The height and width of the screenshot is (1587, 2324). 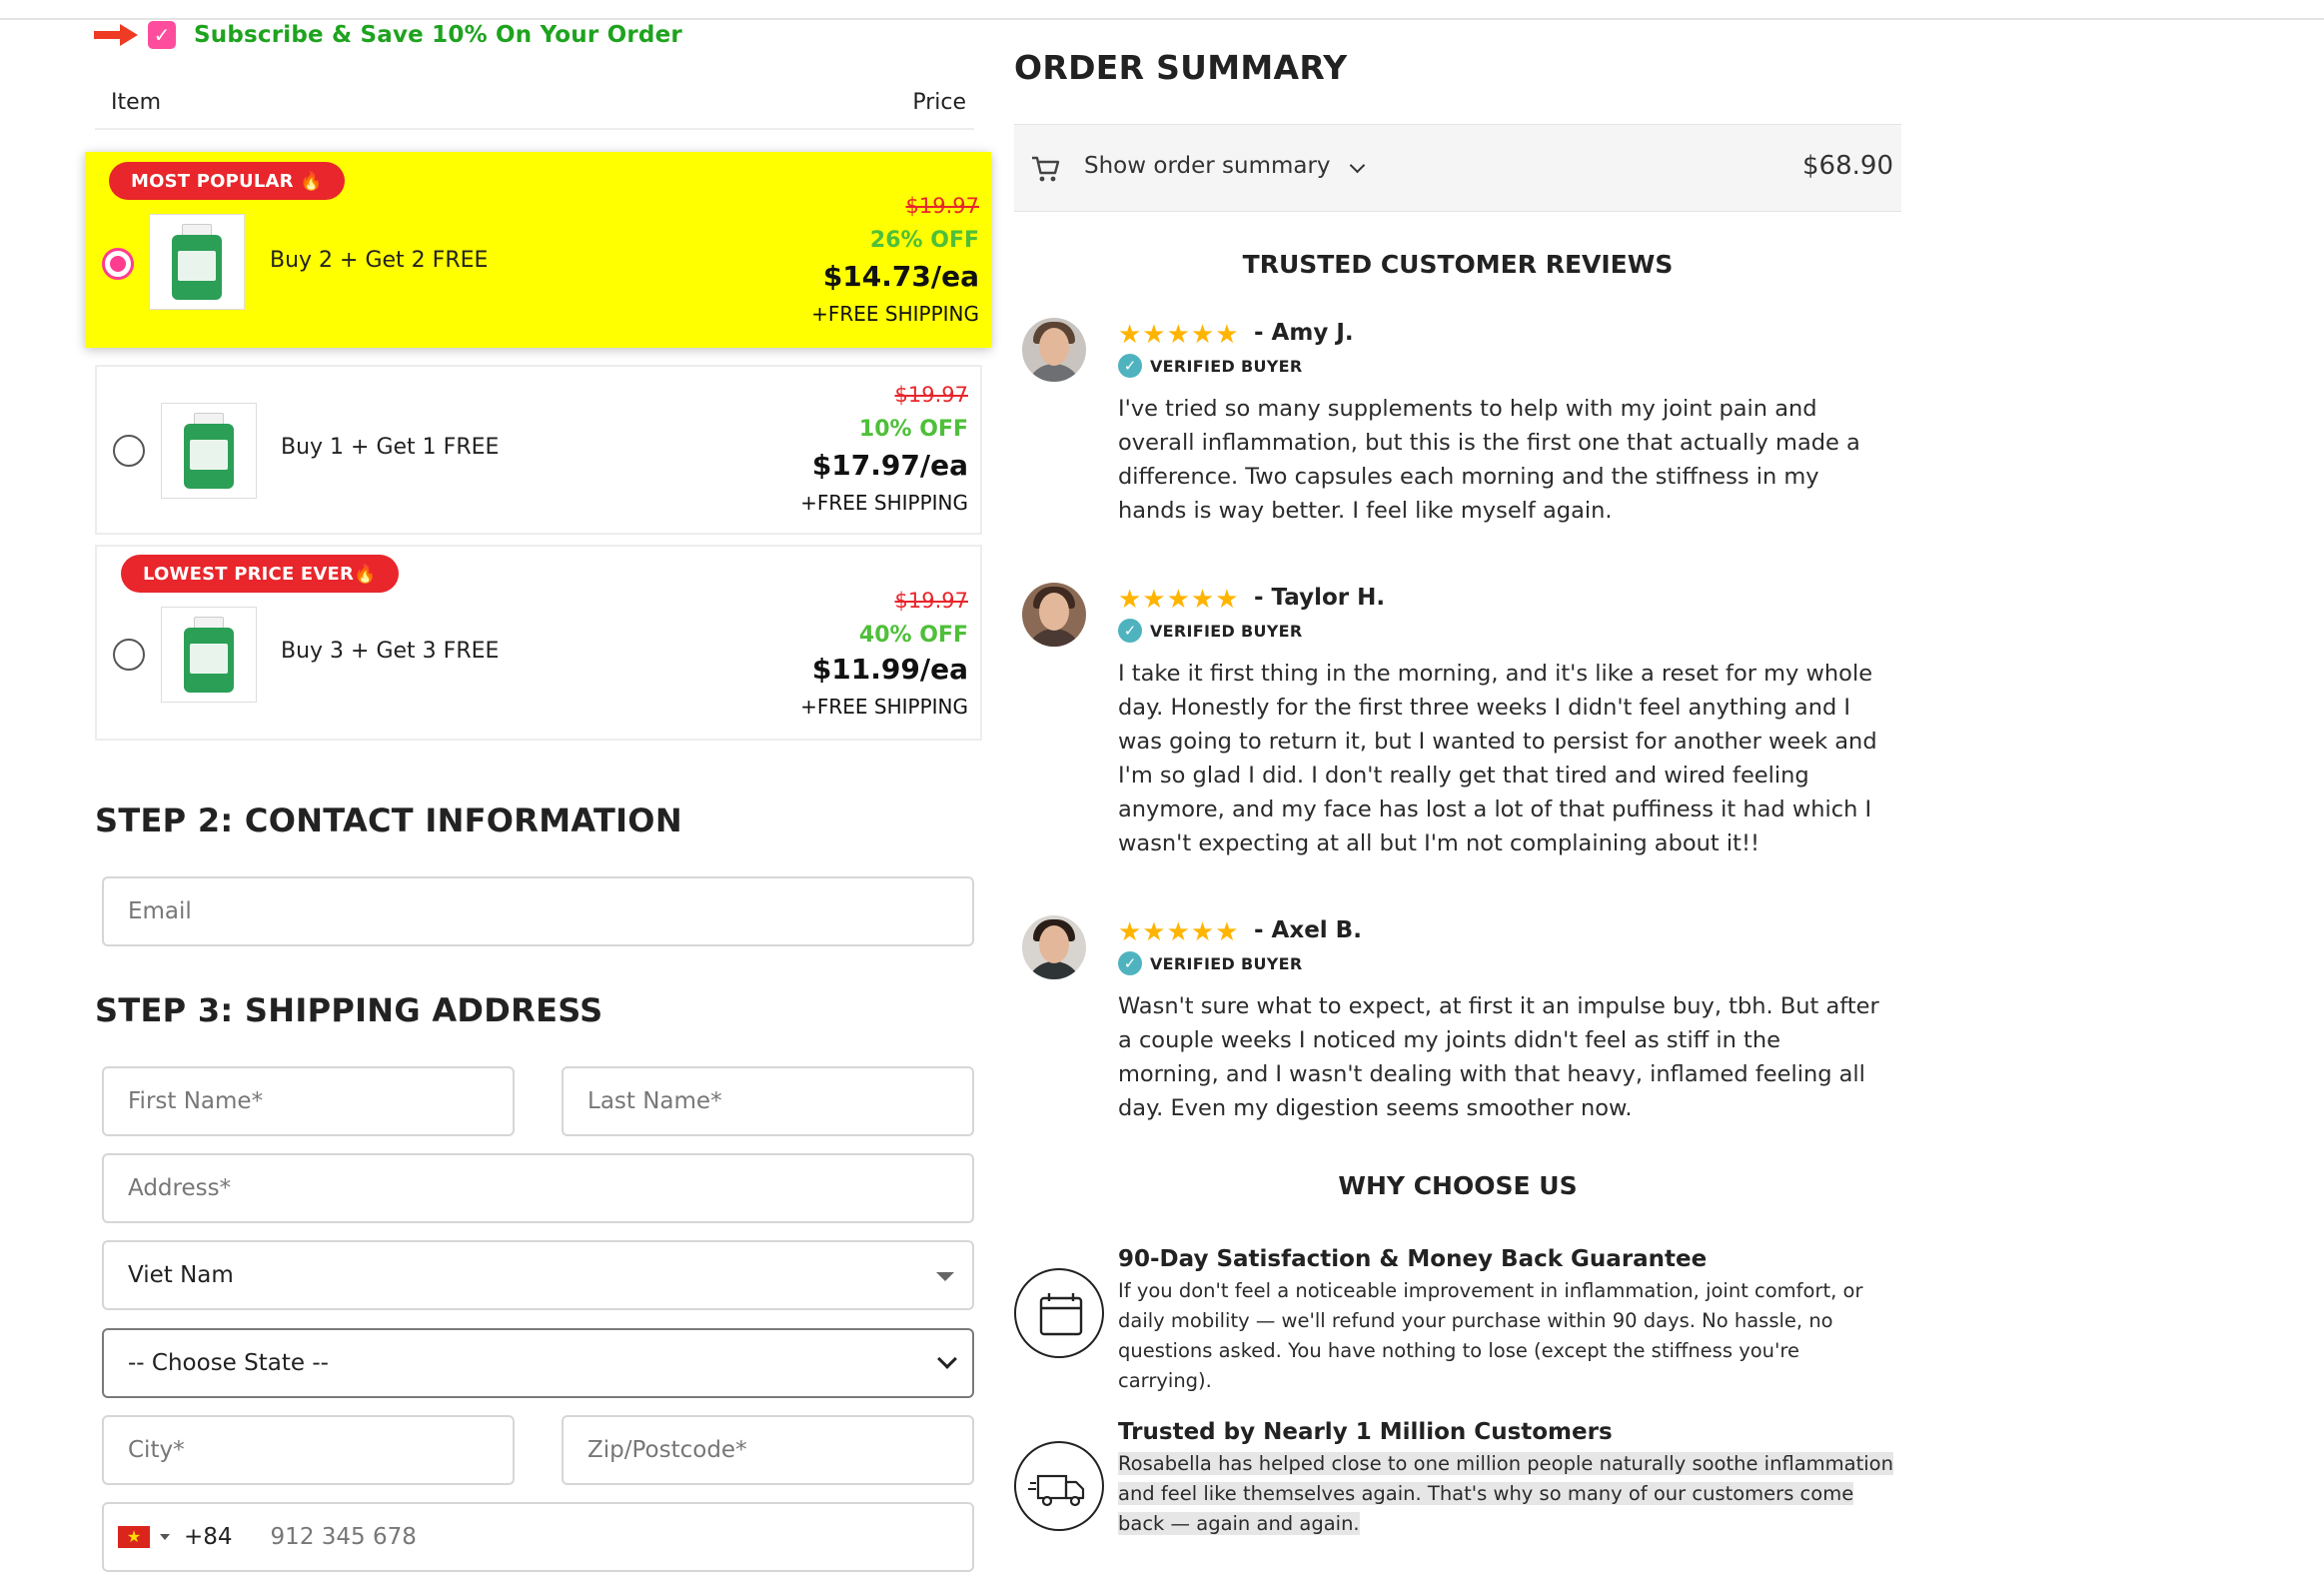 What do you see at coordinates (538, 911) in the screenshot?
I see `email-field: Email` at bounding box center [538, 911].